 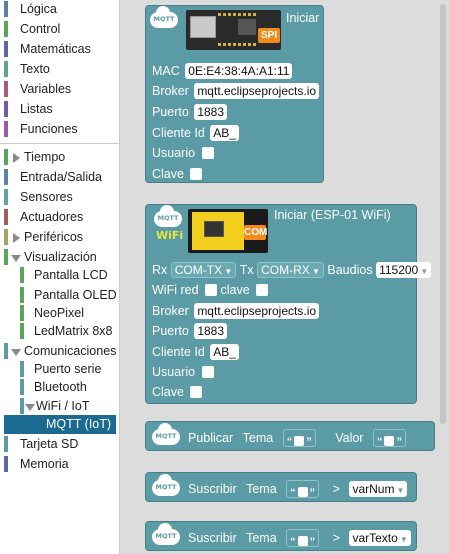 I want to click on wifi-key-field, so click(x=262, y=289).